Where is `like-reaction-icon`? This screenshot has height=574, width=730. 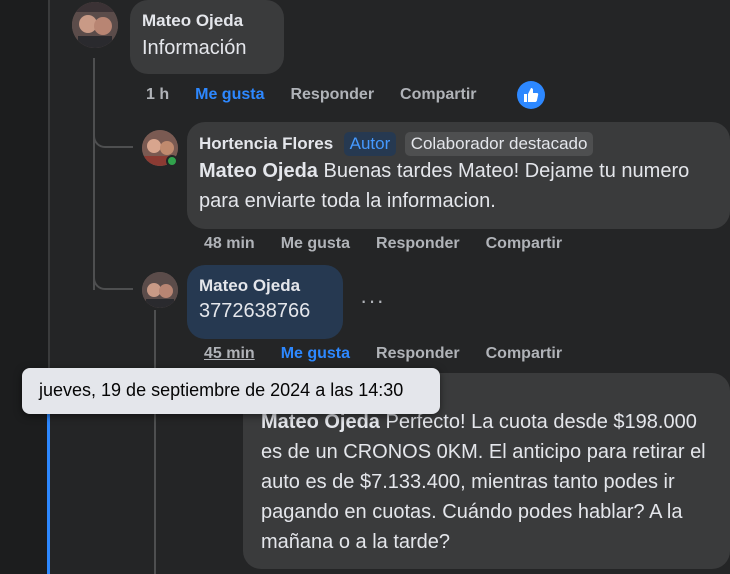
like-reaction-icon is located at coordinates (531, 95).